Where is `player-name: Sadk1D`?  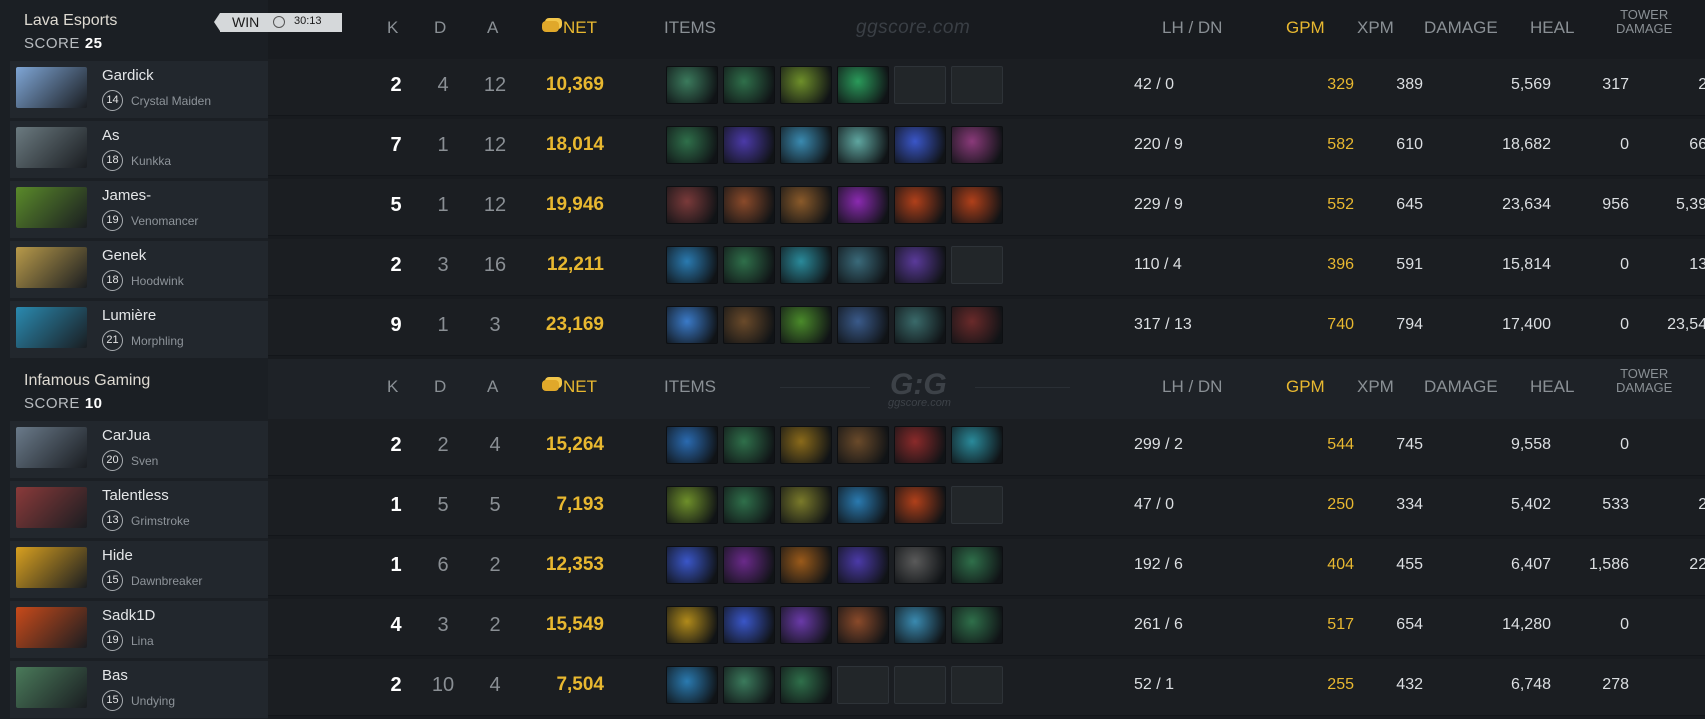 player-name: Sadk1D is located at coordinates (128, 615).